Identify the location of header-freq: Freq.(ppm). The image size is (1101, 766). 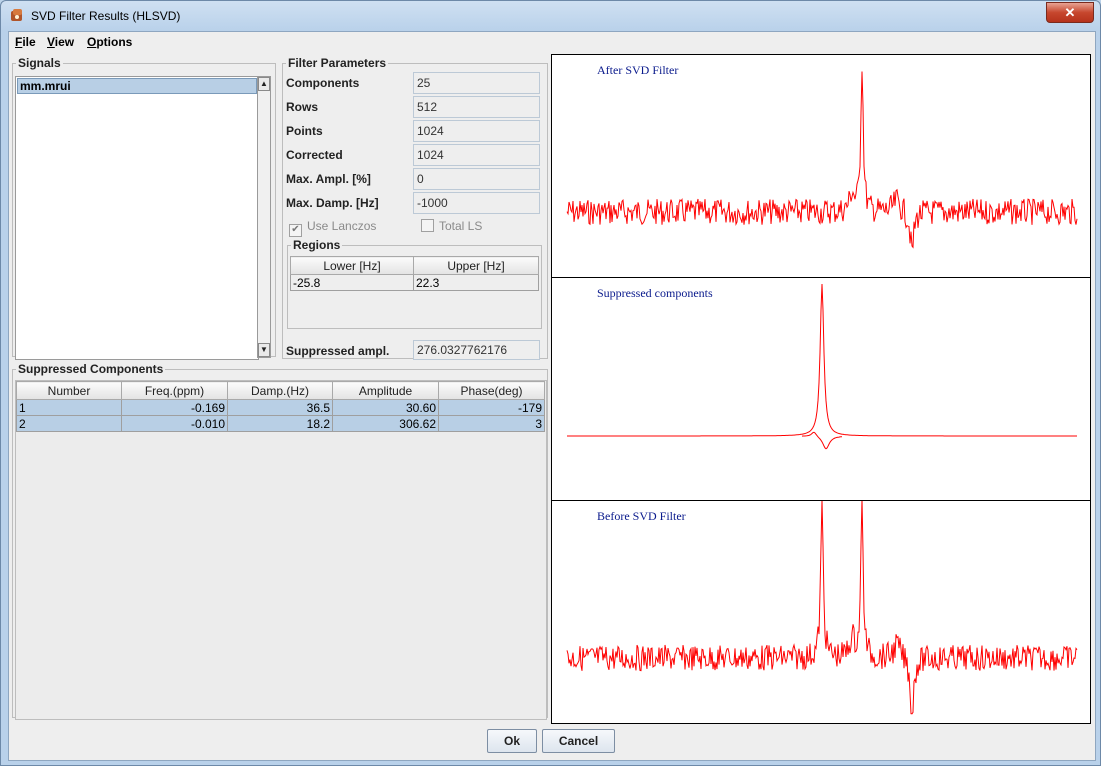
(174, 390).